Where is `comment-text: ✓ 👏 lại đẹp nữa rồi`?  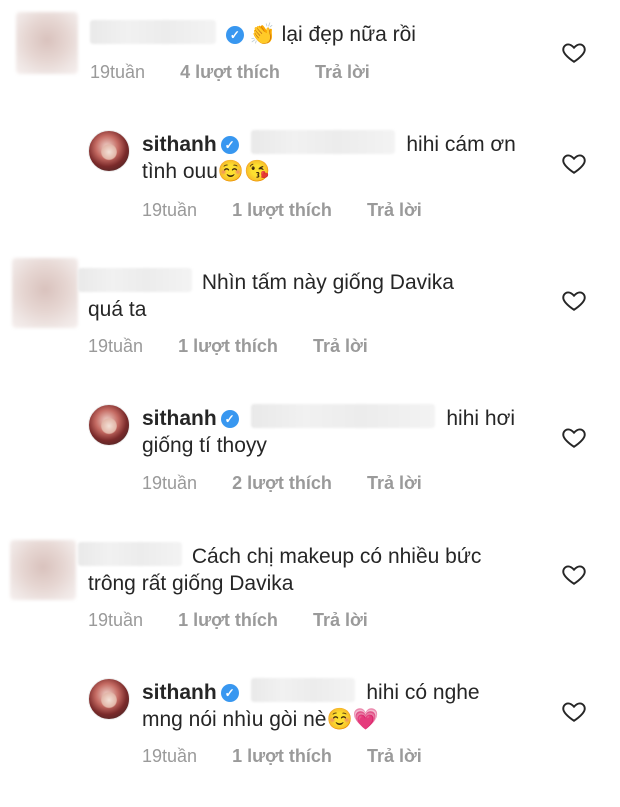 comment-text: ✓ 👏 lại đẹp nữa rồi is located at coordinates (253, 34).